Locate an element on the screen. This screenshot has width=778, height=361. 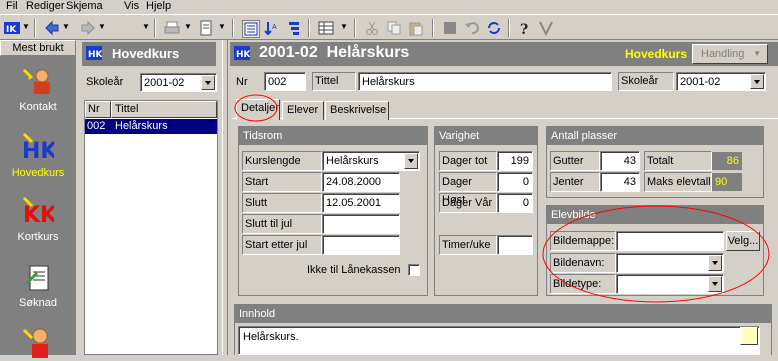
tidsrom-title: Tidsrom is located at coordinates (333, 136).